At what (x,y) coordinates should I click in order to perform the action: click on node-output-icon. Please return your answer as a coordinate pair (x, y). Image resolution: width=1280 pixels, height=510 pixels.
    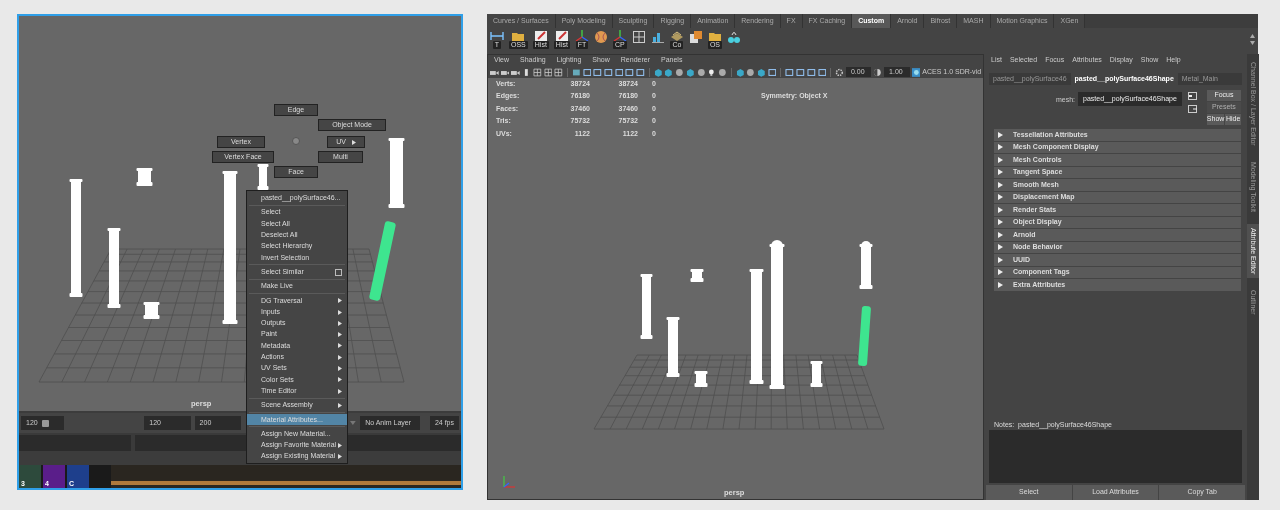
    Looking at the image, I should click on (1192, 109).